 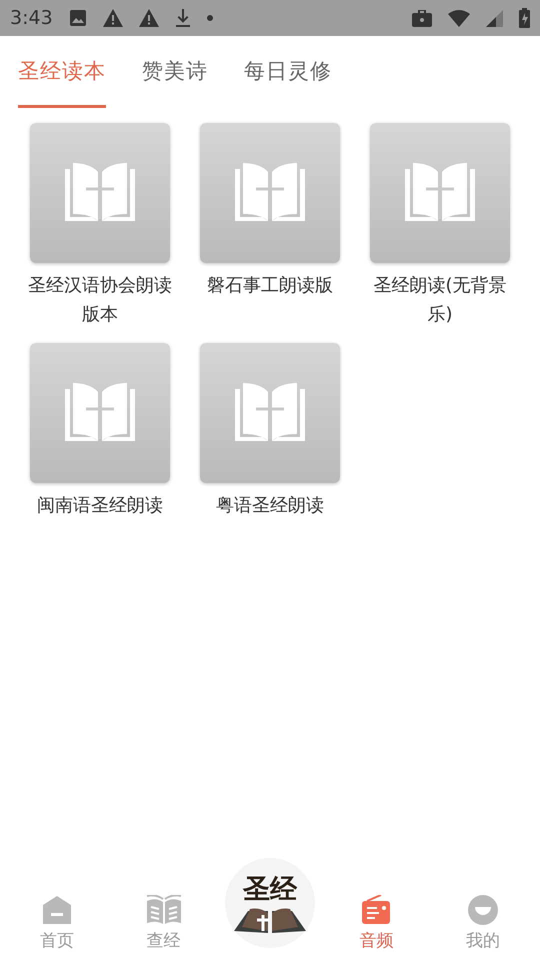 What do you see at coordinates (100, 505) in the screenshot?
I see `book-title: 闽南语圣经朗读` at bounding box center [100, 505].